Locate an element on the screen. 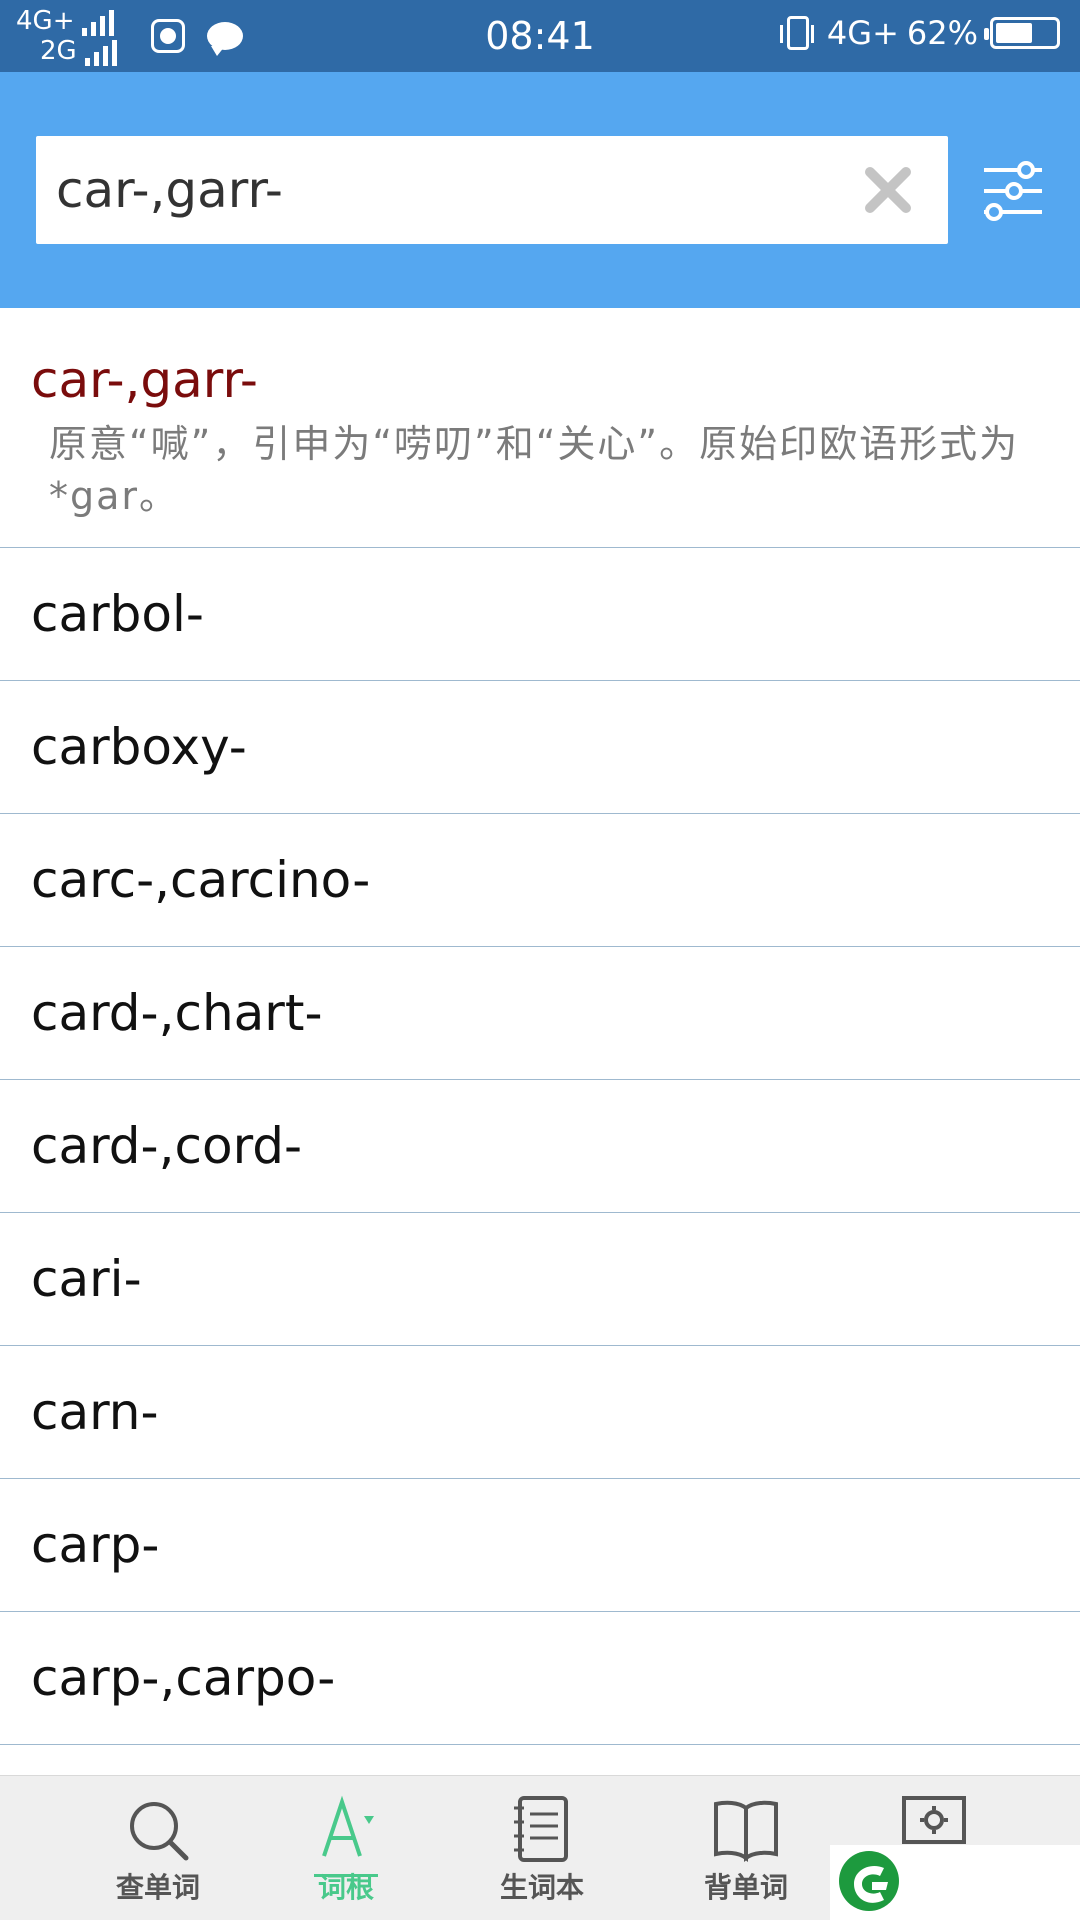 This screenshot has width=1080, height=1920. featured-description: 原意“喊”，引申为“唠叨”和“关心”。原始印欧语形式为 *gar。 is located at coordinates (534, 470).